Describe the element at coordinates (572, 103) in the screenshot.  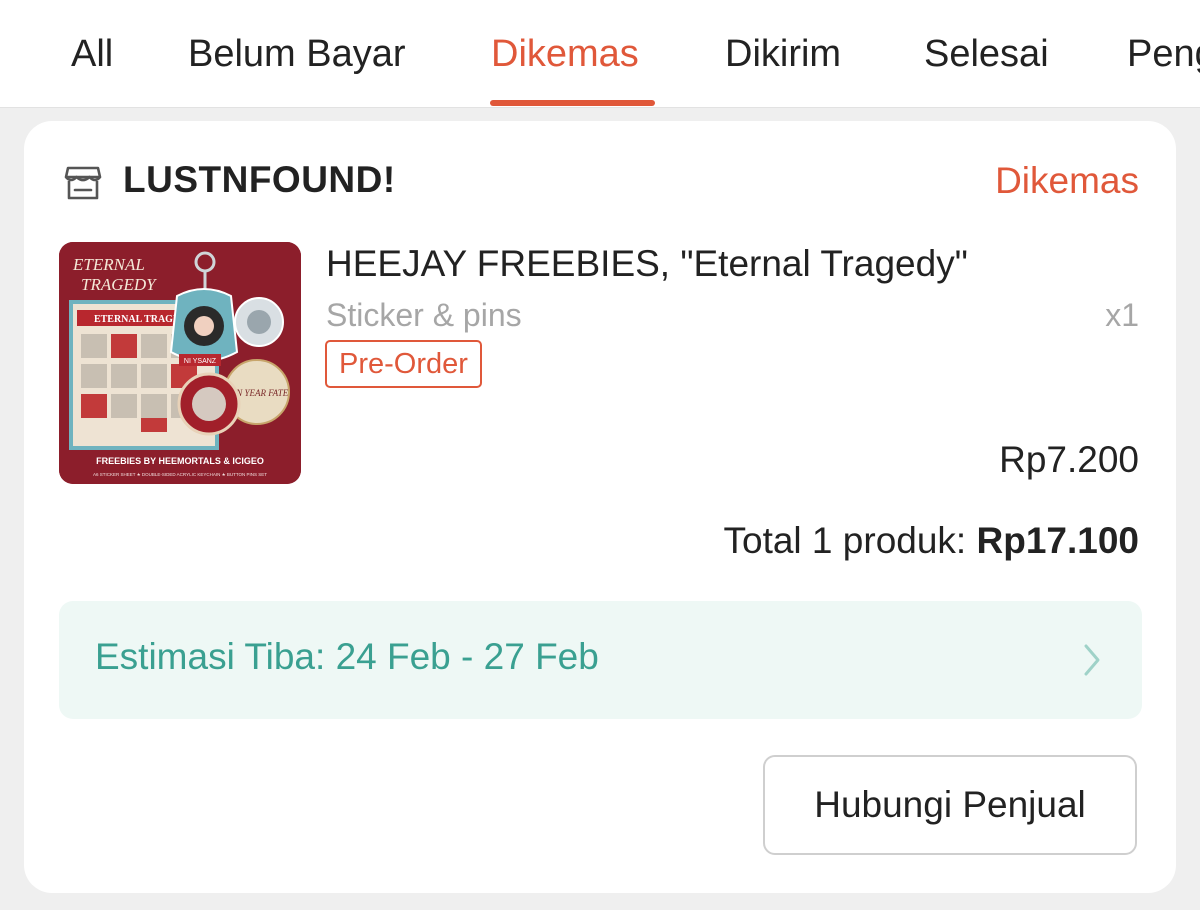
I see `active-tab-indicator` at that location.